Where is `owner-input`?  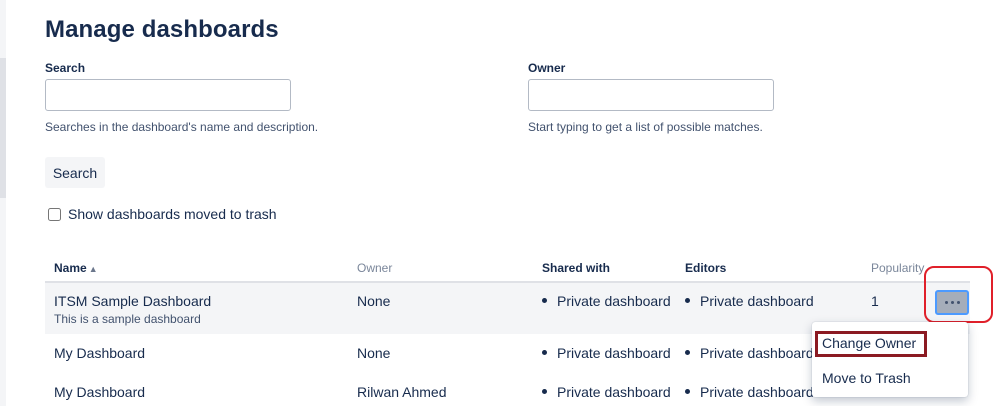
owner-input is located at coordinates (651, 95).